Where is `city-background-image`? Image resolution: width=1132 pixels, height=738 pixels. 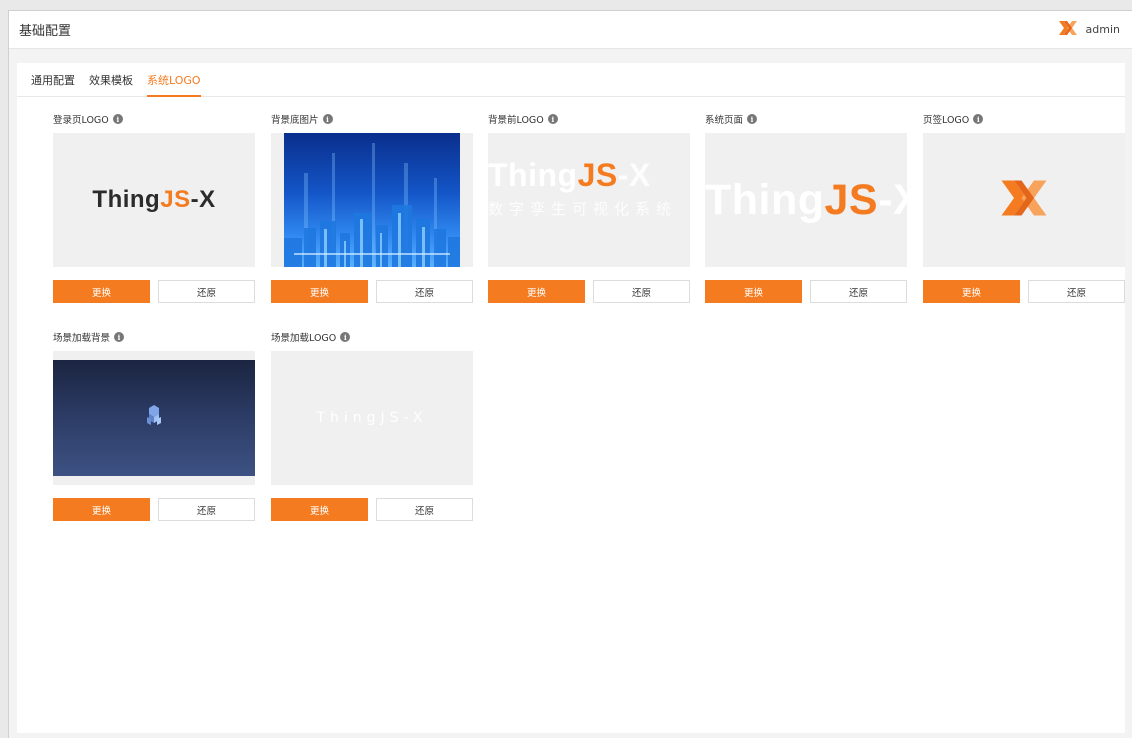
city-background-image is located at coordinates (372, 200).